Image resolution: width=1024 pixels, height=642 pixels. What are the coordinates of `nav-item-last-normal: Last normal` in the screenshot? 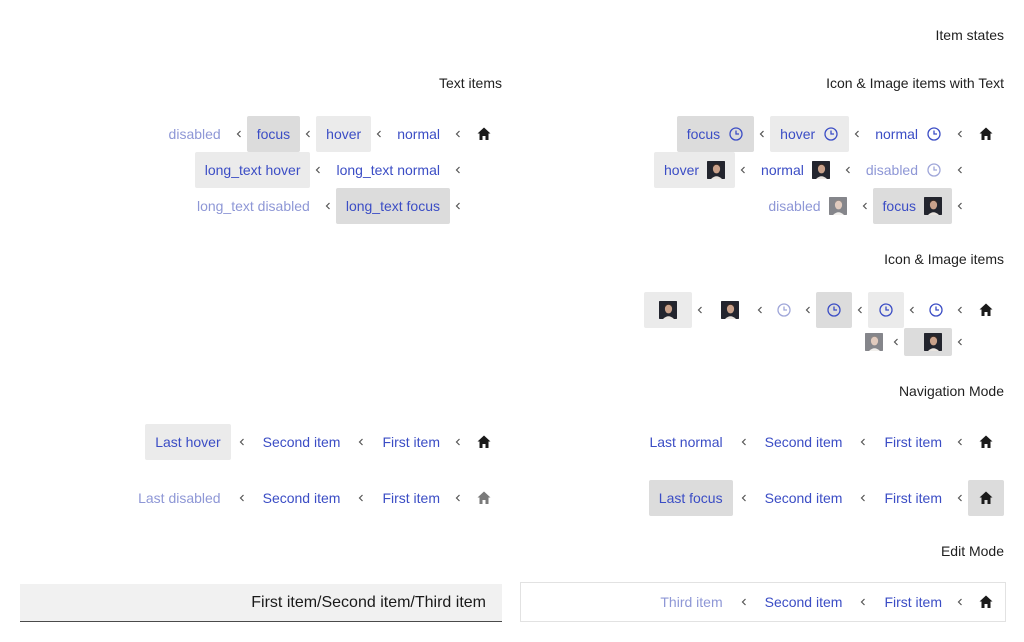 It's located at (685, 442).